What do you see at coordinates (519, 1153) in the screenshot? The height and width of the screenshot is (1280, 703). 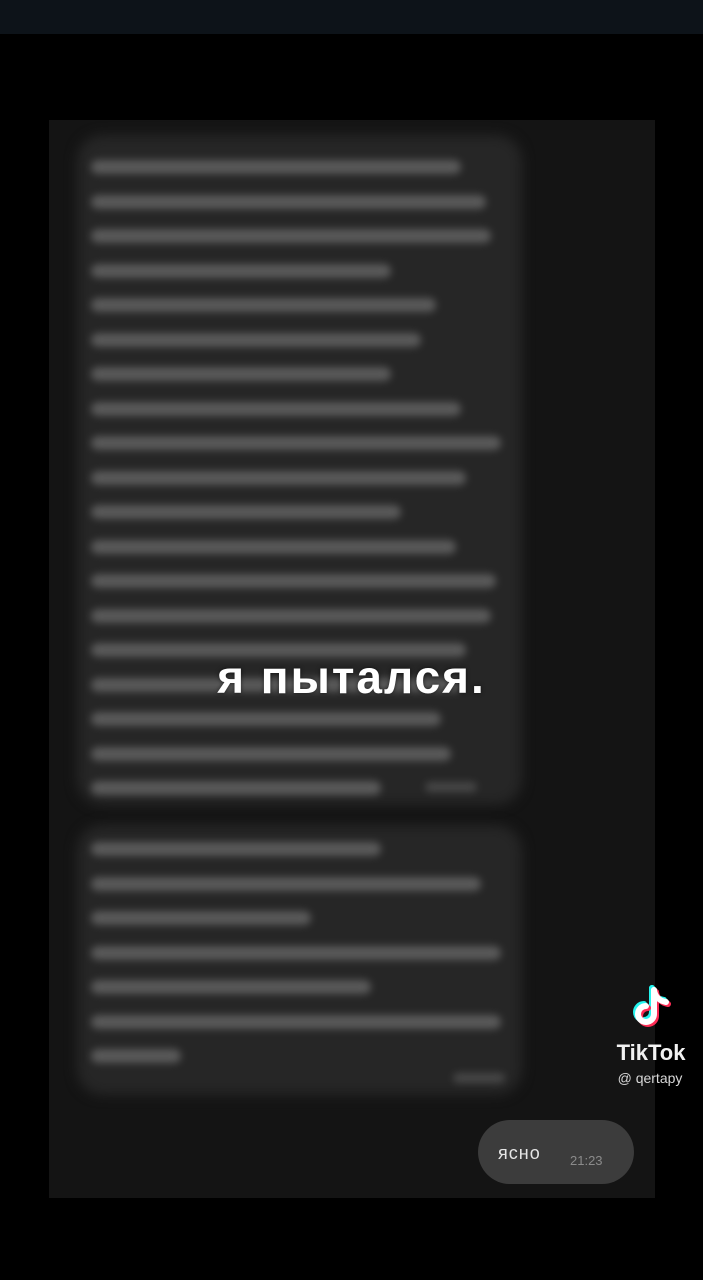 I see `message-text: ясно` at bounding box center [519, 1153].